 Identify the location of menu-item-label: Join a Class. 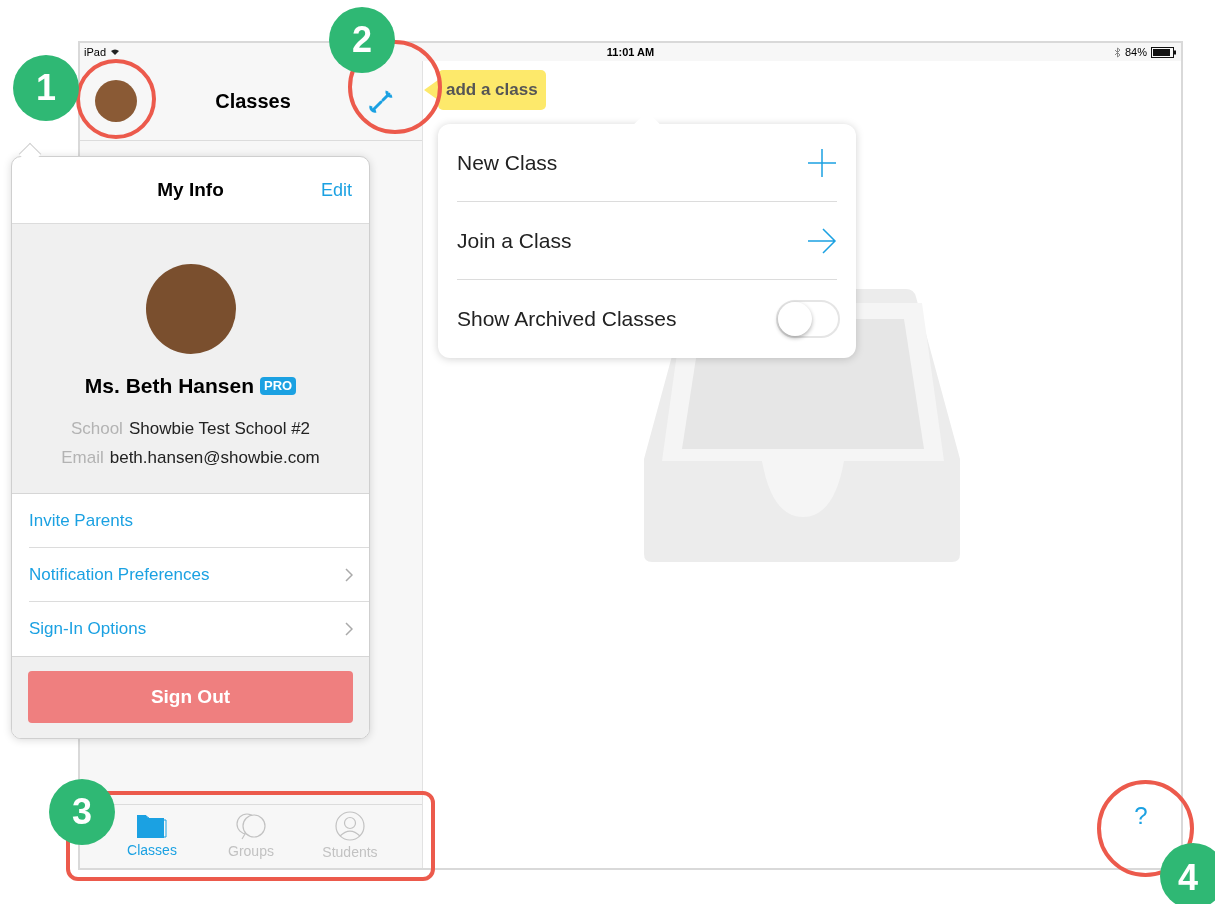
(514, 240).